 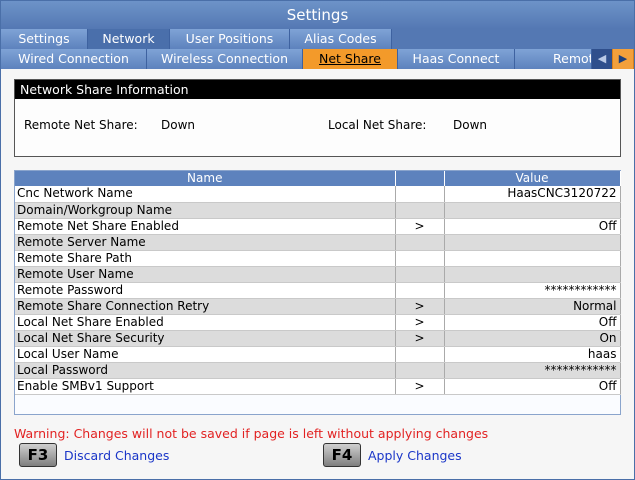 What do you see at coordinates (205, 386) in the screenshot?
I see `setting-name: Enable SMBv1 Support` at bounding box center [205, 386].